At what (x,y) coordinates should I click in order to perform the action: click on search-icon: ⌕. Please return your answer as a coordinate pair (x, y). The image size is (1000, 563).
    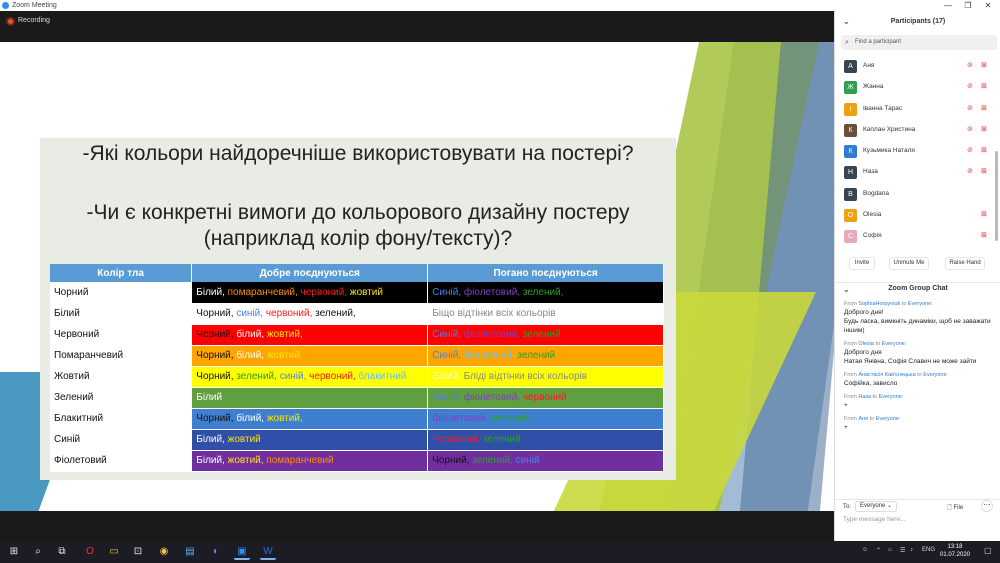
    Looking at the image, I should click on (38, 552).